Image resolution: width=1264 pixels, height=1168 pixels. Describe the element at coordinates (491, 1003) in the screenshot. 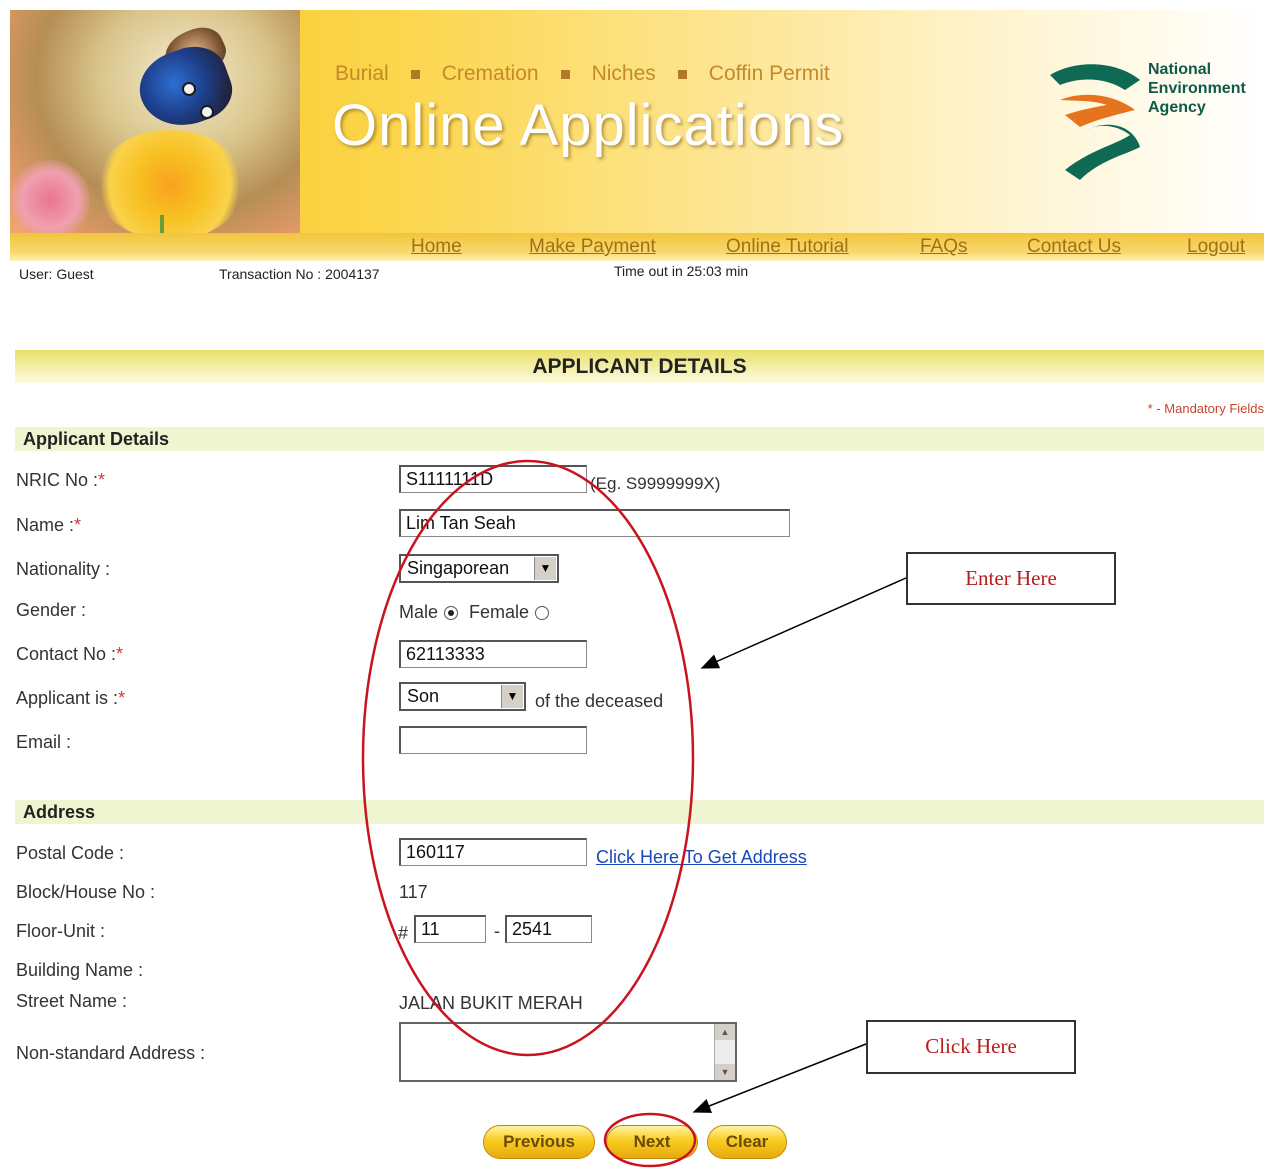

I see `street-name-value: JALAN BUKIT MERAH` at that location.